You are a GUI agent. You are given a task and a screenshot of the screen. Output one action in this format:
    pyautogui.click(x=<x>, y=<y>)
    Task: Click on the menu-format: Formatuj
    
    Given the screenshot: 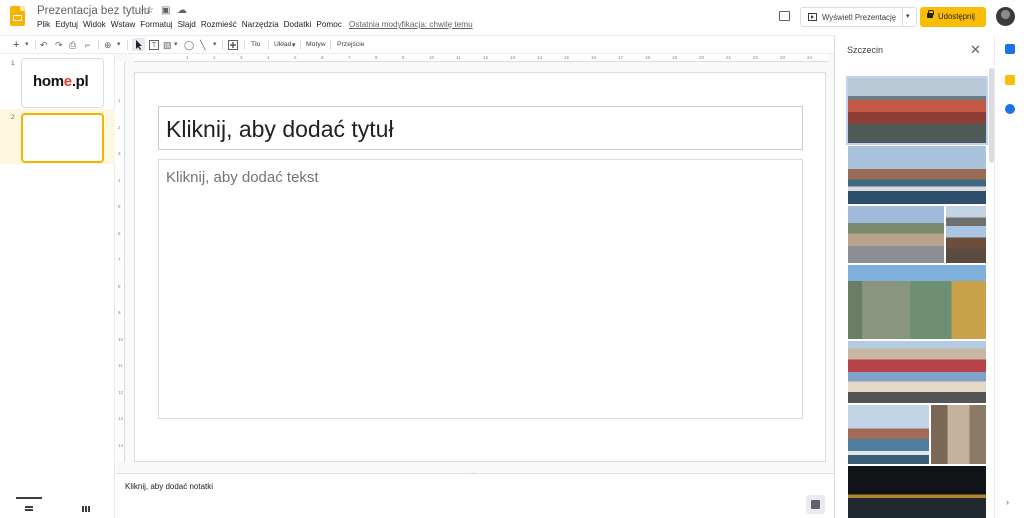 What is the action you would take?
    pyautogui.click(x=156, y=26)
    